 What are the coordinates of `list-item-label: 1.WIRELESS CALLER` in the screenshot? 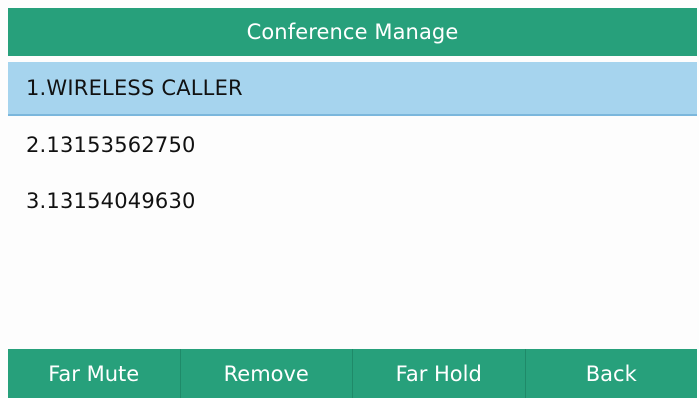 It's located at (134, 88).